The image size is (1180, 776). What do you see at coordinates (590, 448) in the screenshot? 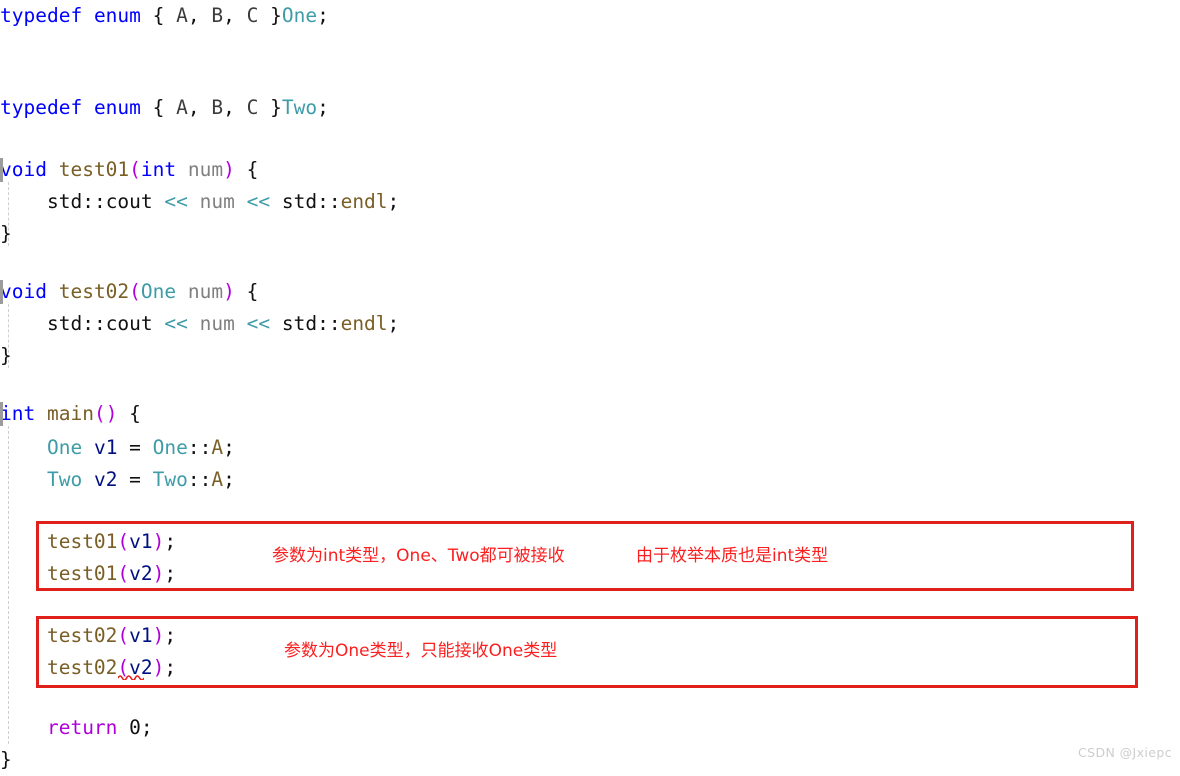
I see `code-line: One v1 = One::A;` at bounding box center [590, 448].